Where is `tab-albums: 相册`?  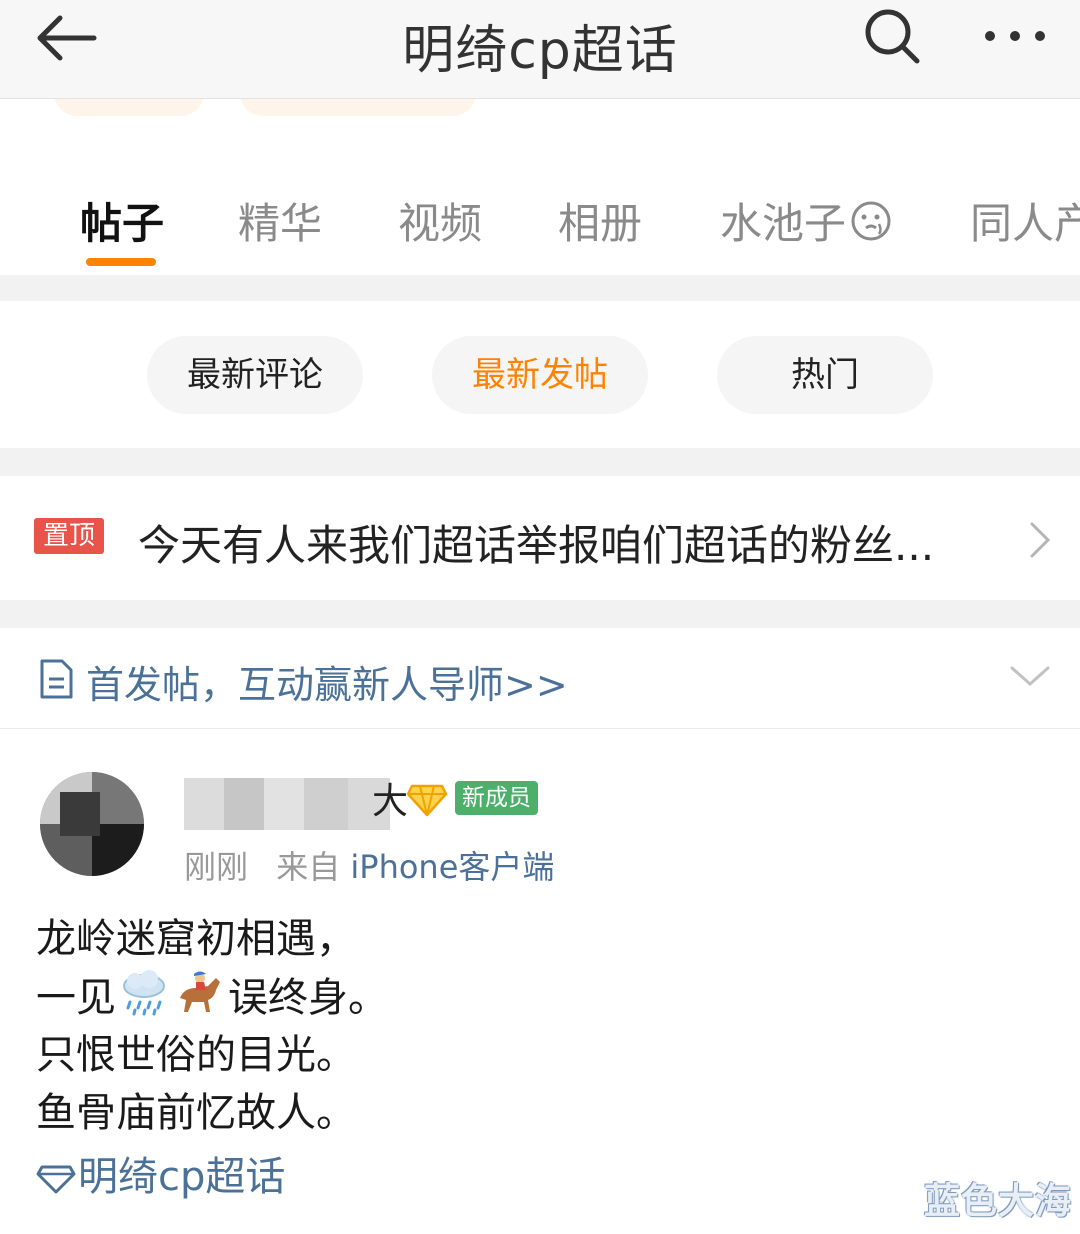
tab-albums: 相册 is located at coordinates (600, 220).